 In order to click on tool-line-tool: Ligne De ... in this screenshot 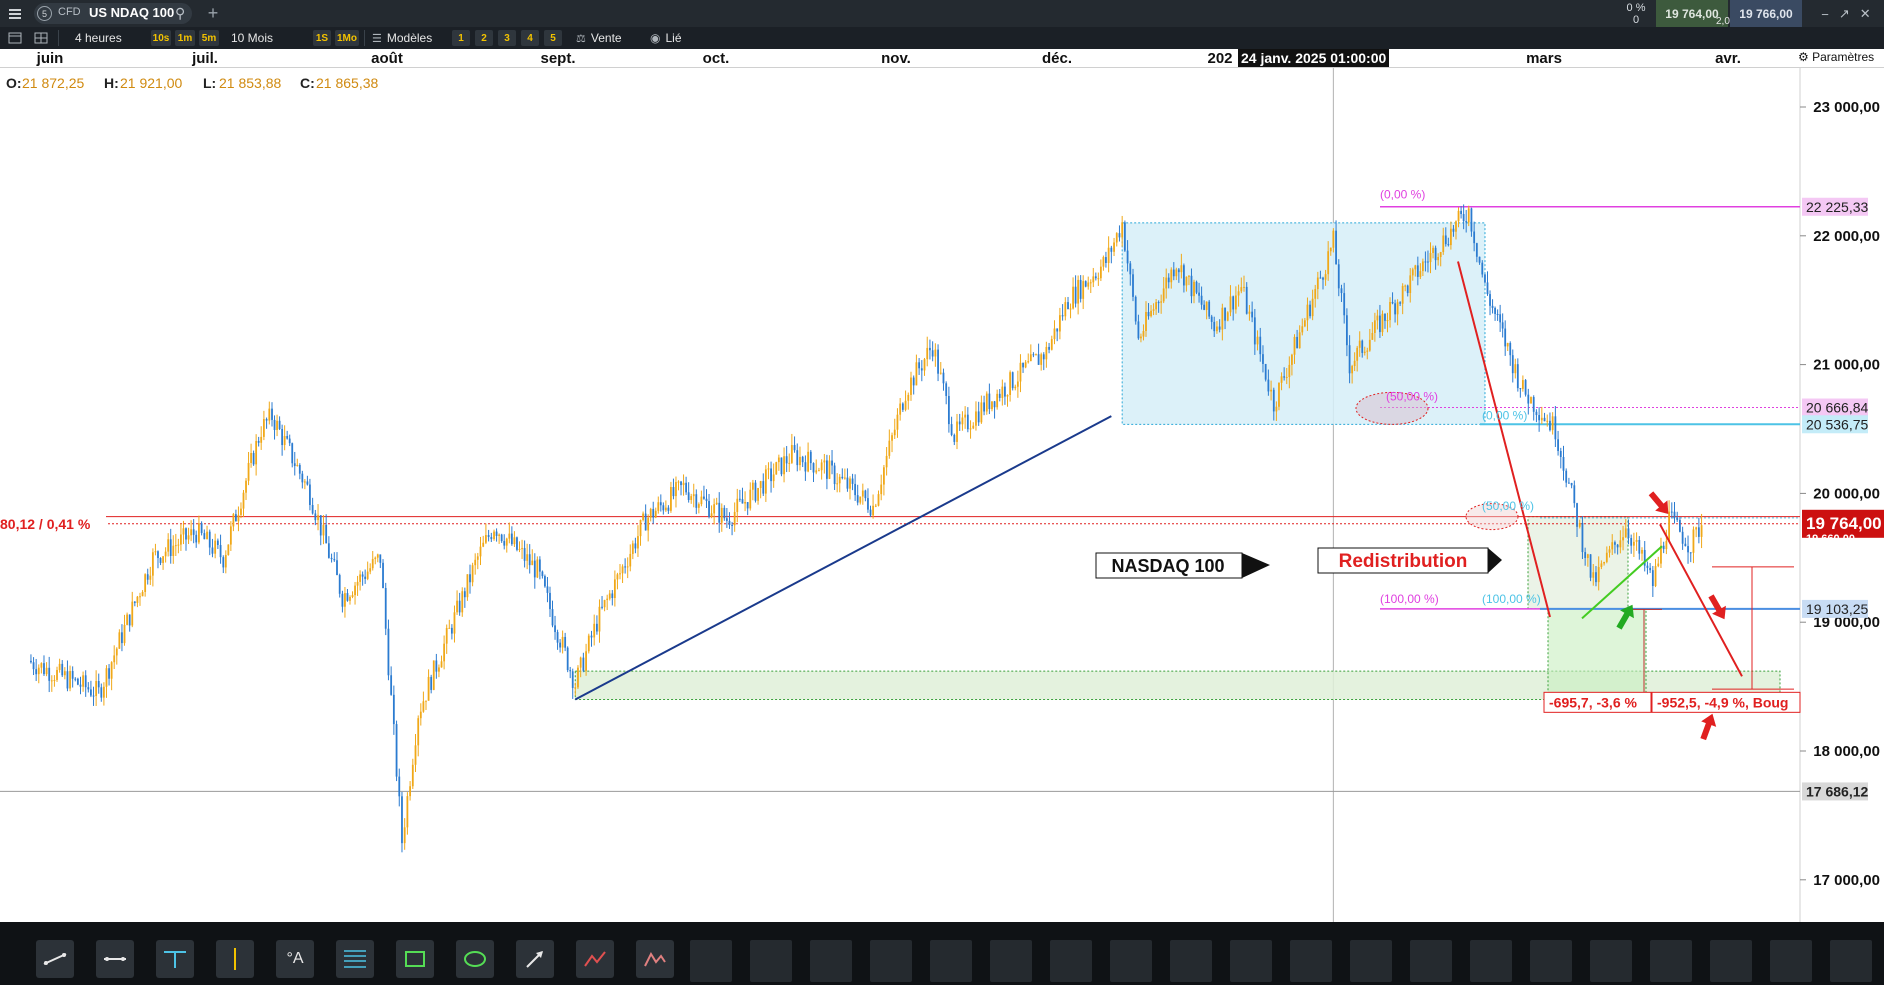, I will do `click(56, 957)`.